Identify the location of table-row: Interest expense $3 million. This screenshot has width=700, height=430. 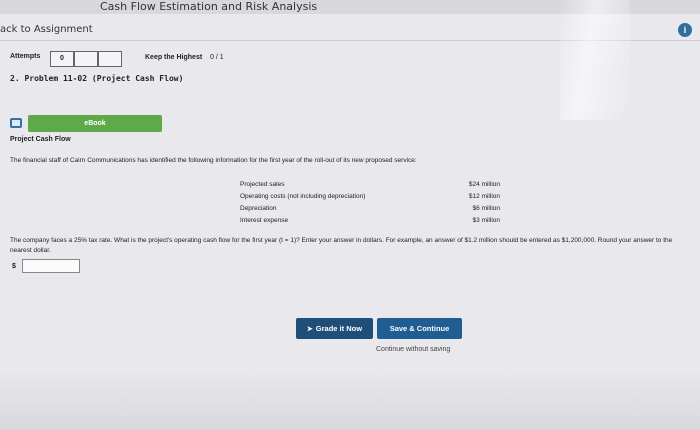
(370, 223).